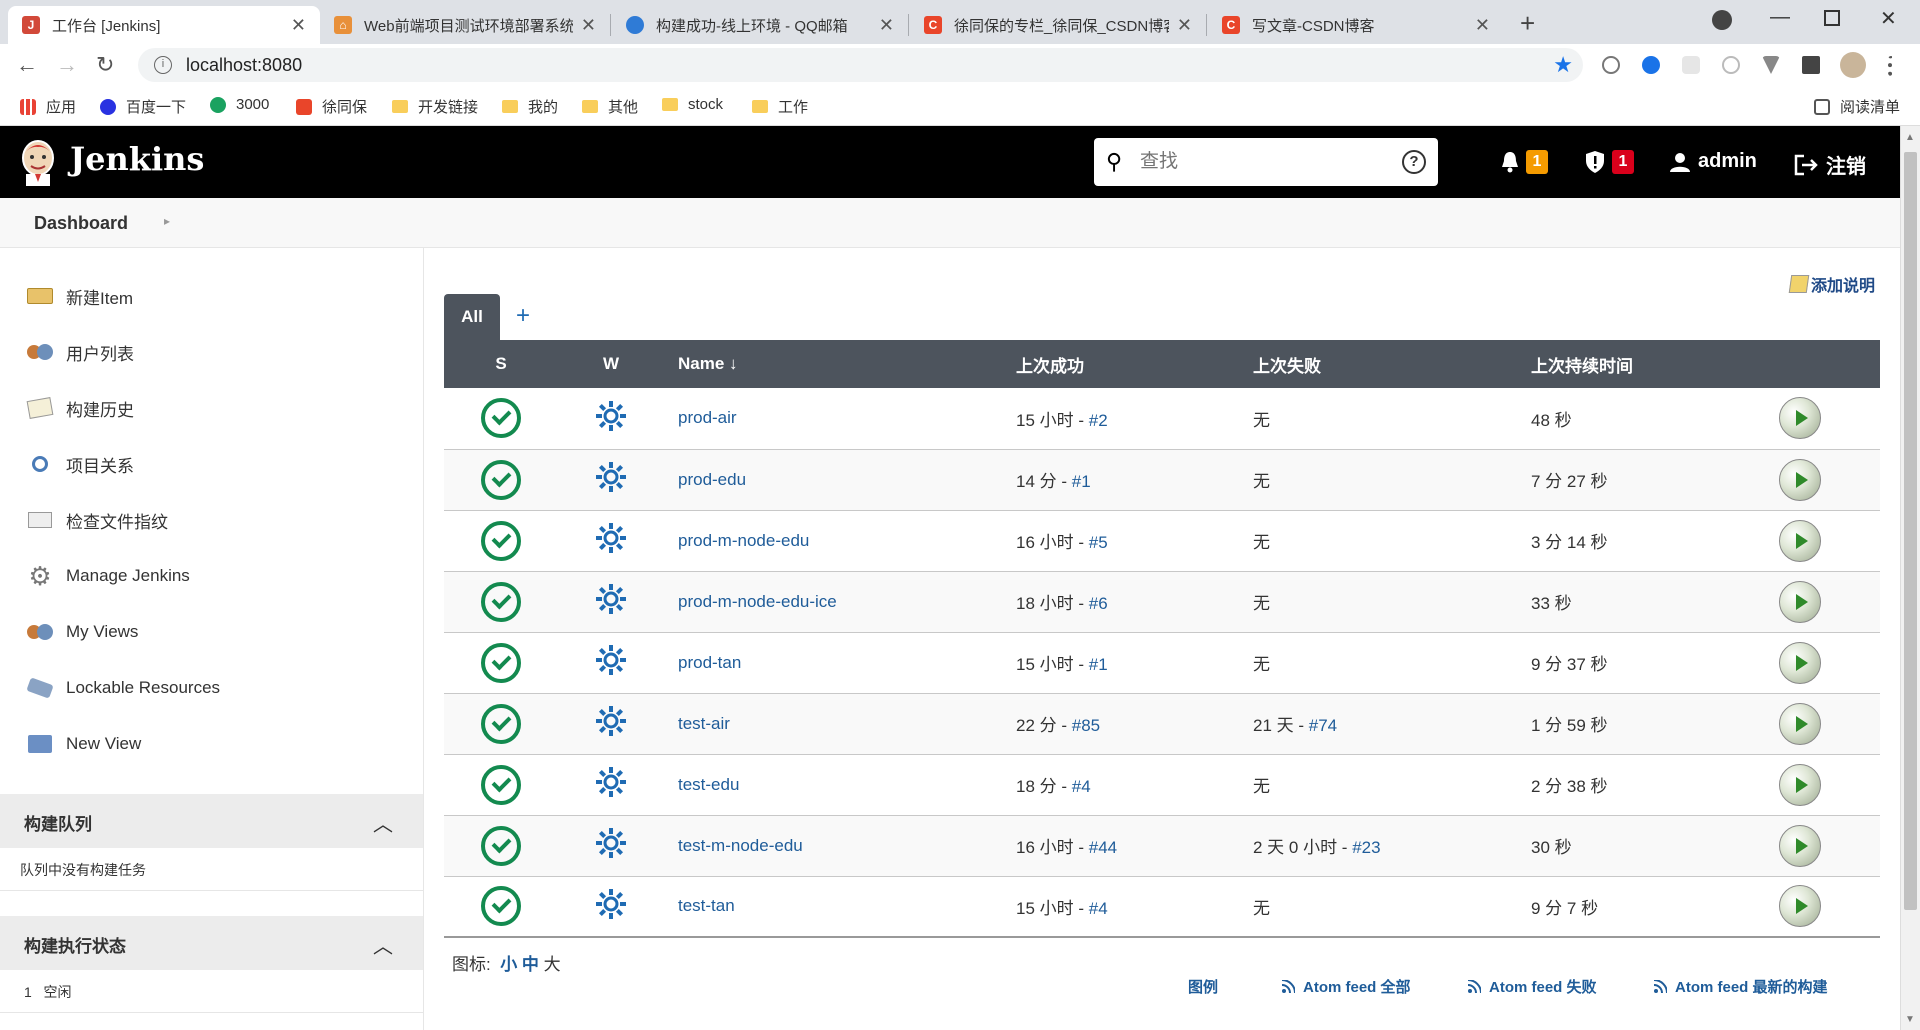 This screenshot has height=1030, width=1920. I want to click on bookmark-folder: 其他, so click(610, 106).